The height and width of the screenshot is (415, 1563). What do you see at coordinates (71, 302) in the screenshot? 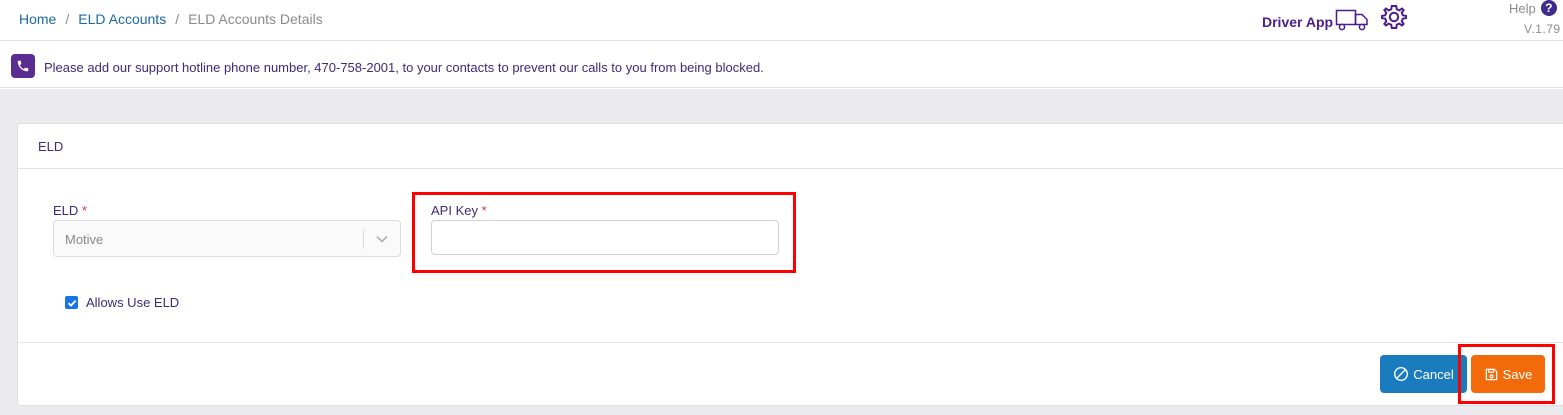
I see `check-icon` at bounding box center [71, 302].